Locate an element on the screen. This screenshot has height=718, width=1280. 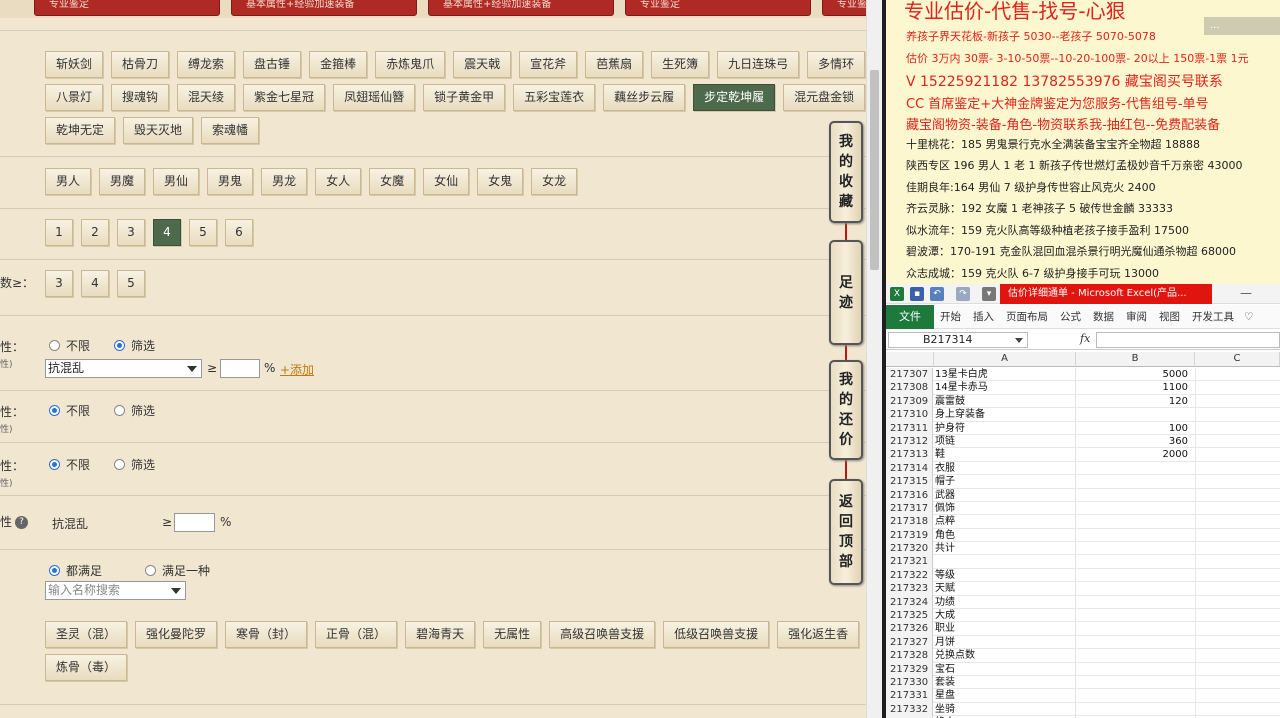
row-header: 217332 is located at coordinates (909, 709).